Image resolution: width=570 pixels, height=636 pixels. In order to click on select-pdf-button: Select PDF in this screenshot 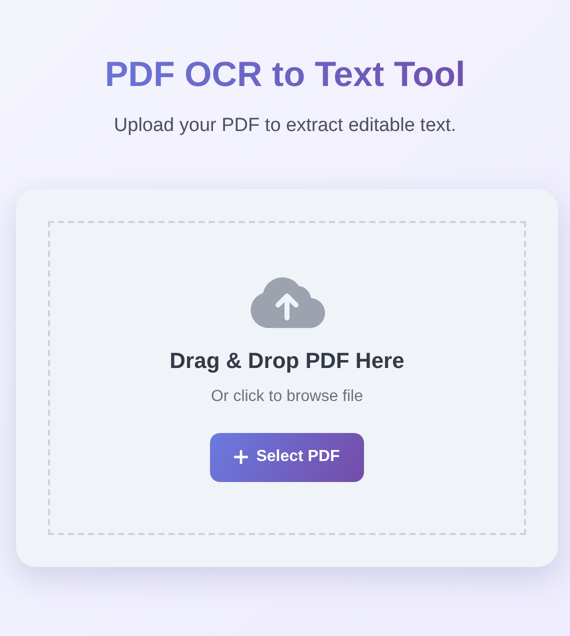, I will do `click(287, 457)`.